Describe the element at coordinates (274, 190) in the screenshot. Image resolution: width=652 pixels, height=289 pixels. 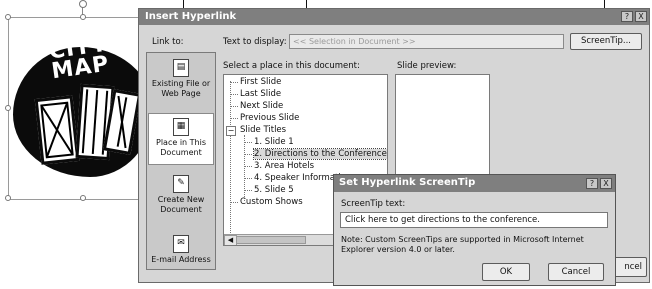
I see `tree-item-slide-5: 5. Slide 5` at that location.